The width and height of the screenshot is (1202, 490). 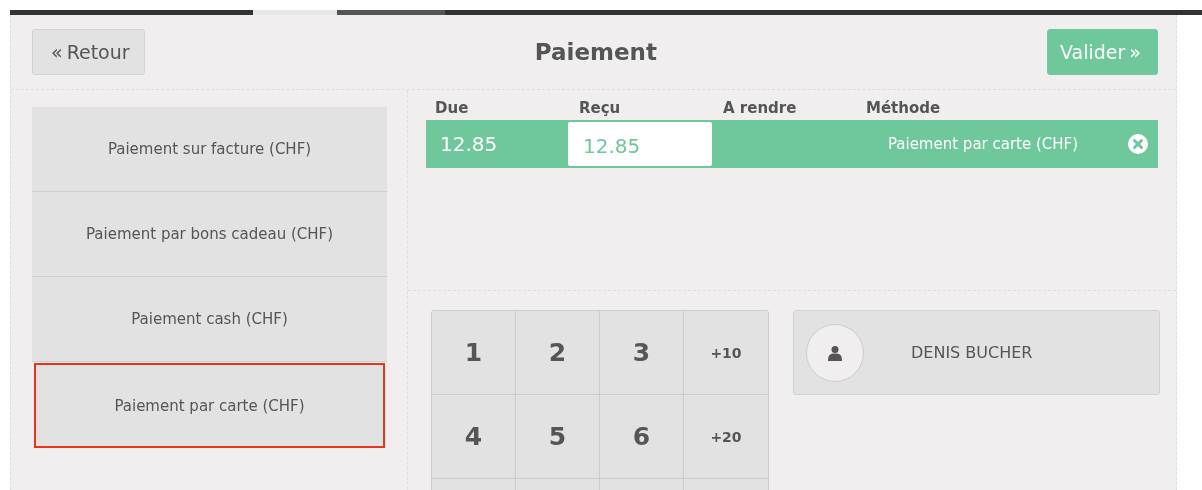 What do you see at coordinates (558, 353) in the screenshot?
I see `numpad-key: 2` at bounding box center [558, 353].